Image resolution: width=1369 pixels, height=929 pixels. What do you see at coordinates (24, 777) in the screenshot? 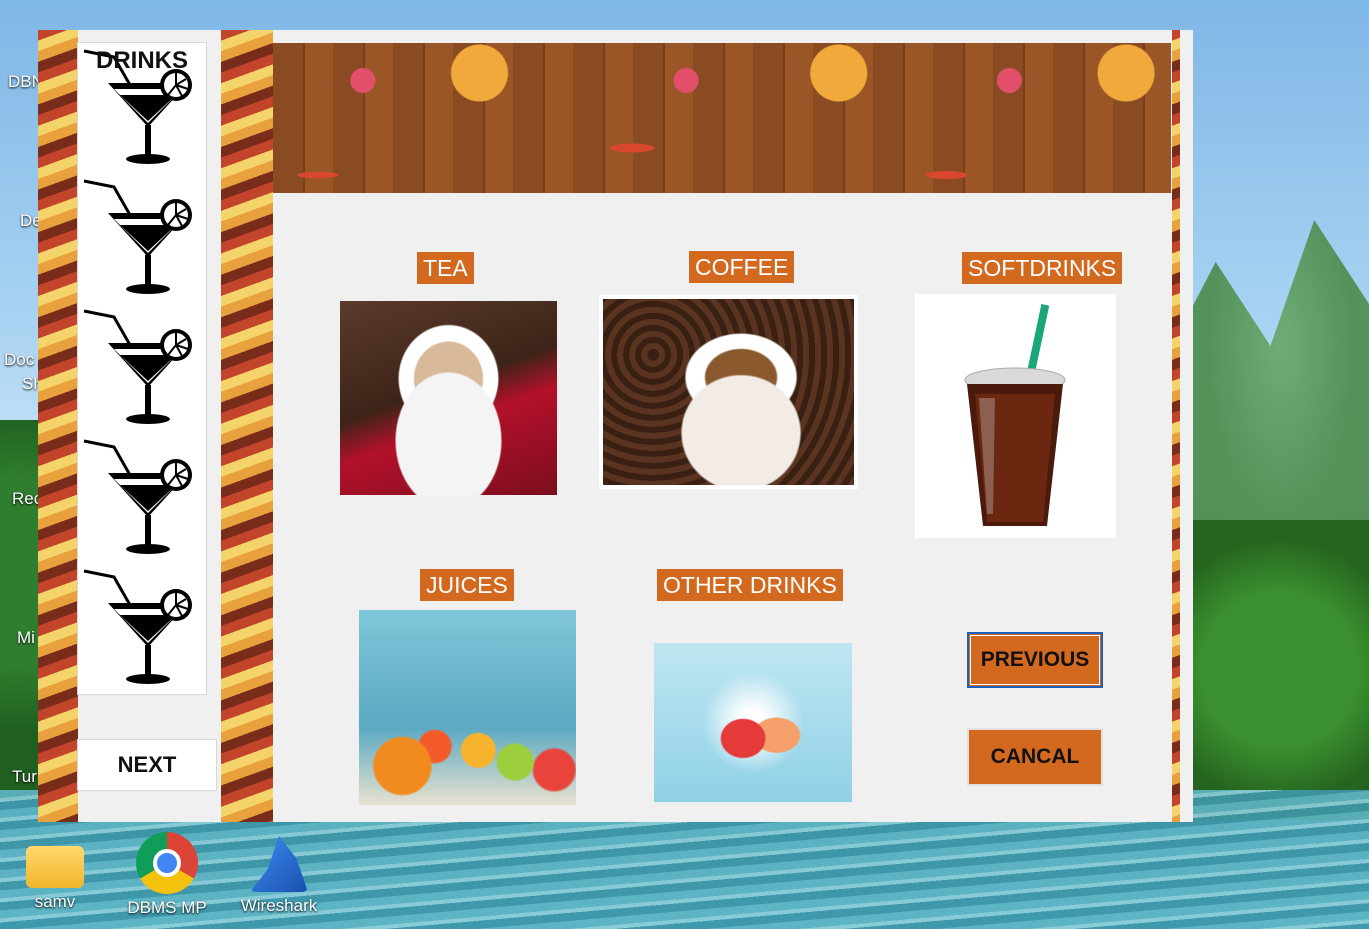
I see `desktop-icon-label-partial: Tur` at bounding box center [24, 777].